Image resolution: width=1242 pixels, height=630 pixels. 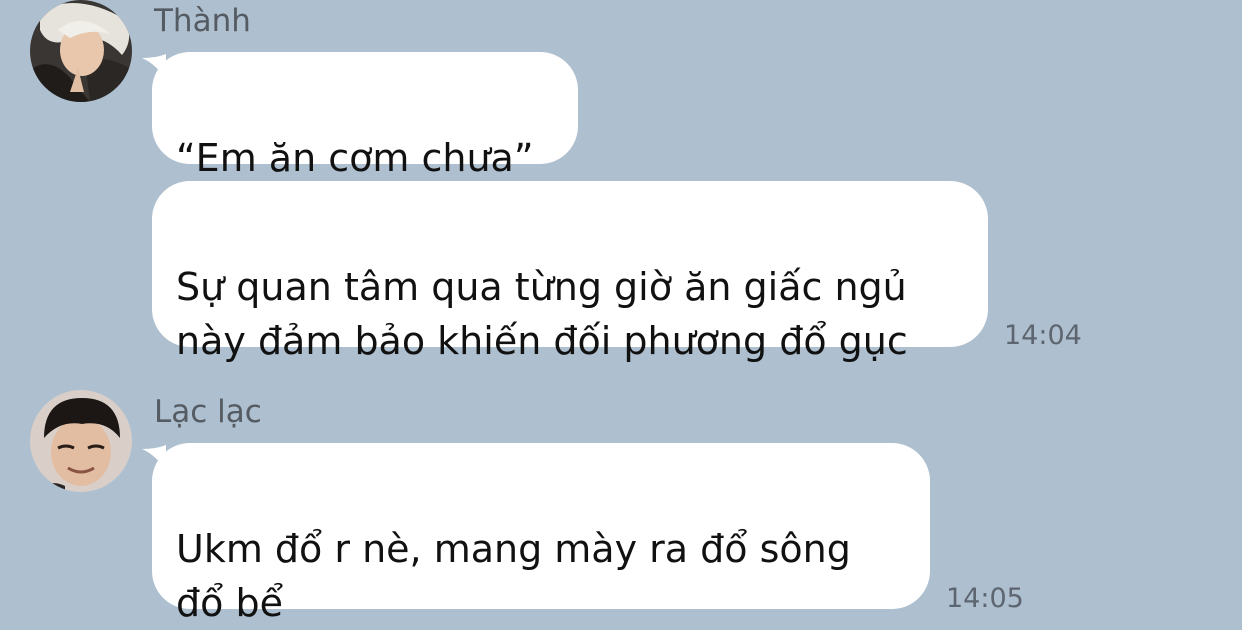 What do you see at coordinates (81, 441) in the screenshot?
I see `avatar-lac` at bounding box center [81, 441].